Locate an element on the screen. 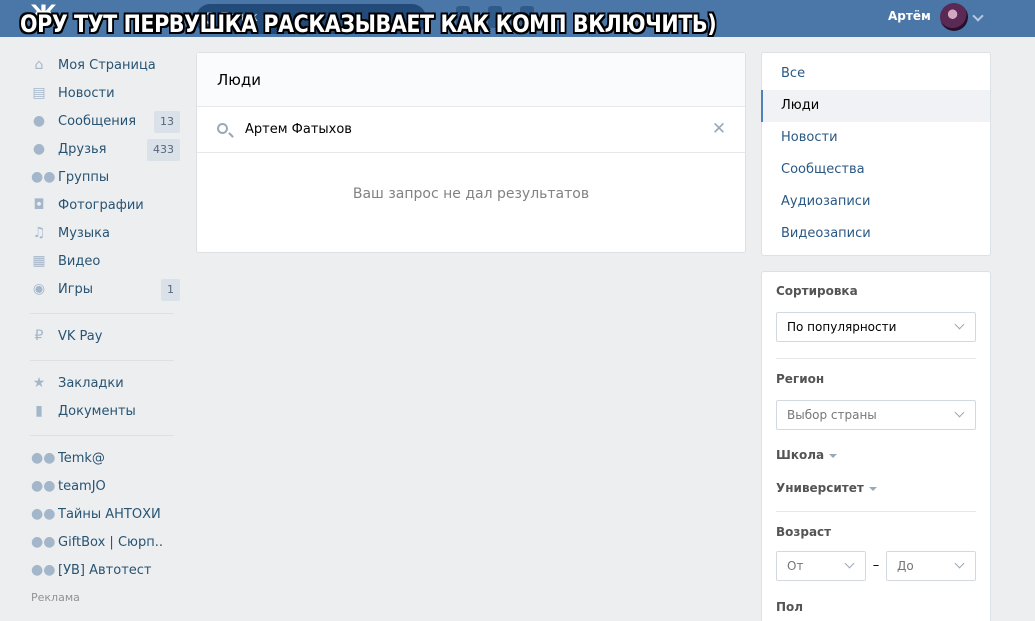 This screenshot has height=621, width=1035. friends-icon: ● is located at coordinates (39, 149).